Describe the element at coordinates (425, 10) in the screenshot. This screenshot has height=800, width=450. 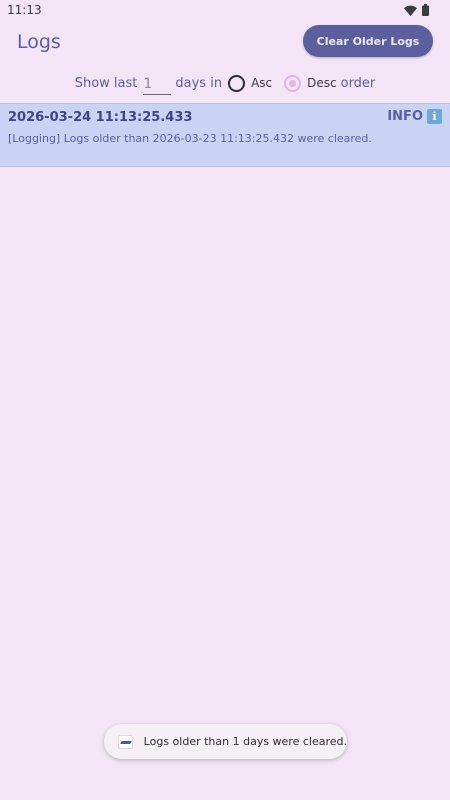
I see `battery-icon` at that location.